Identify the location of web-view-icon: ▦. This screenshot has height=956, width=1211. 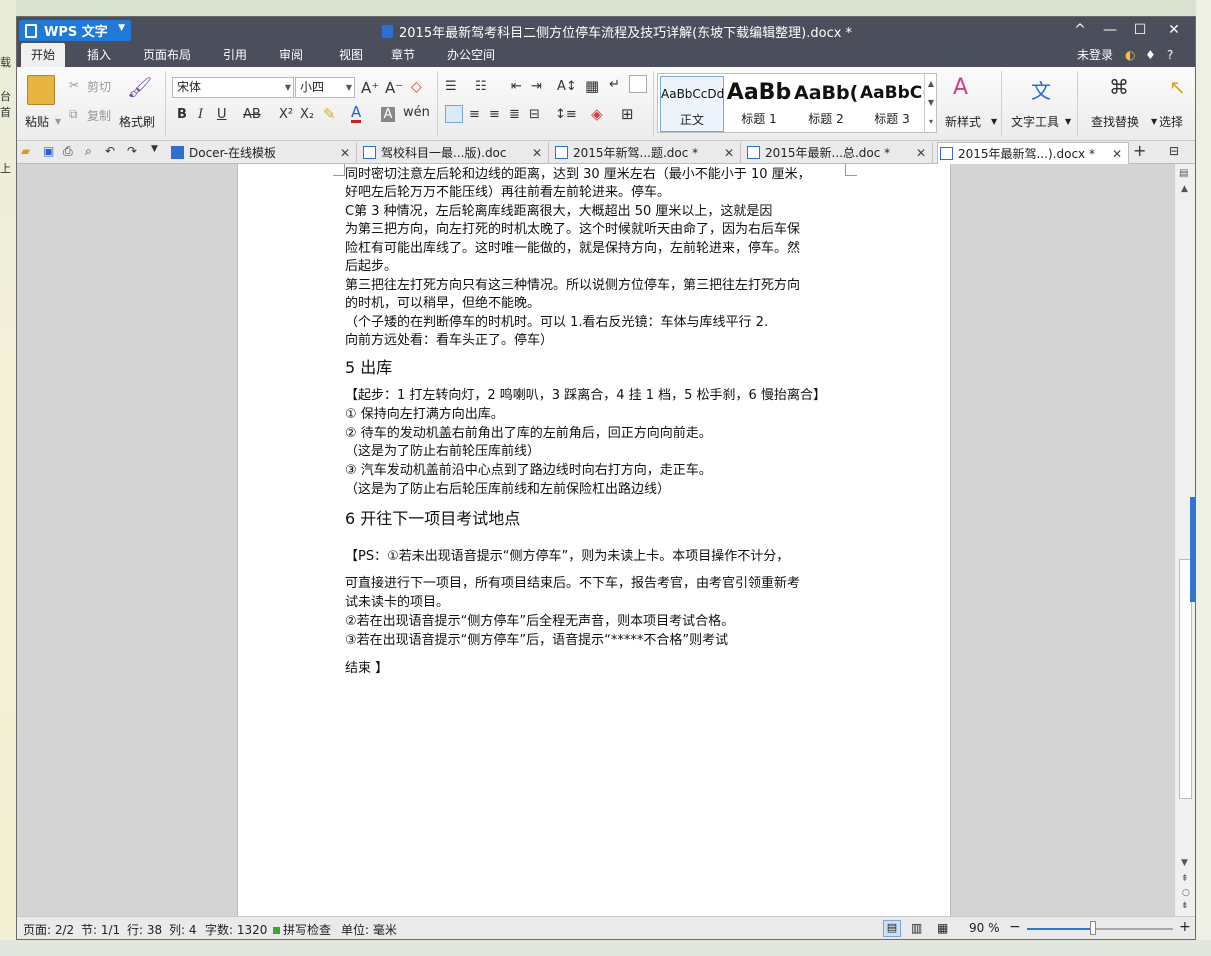
(942, 928).